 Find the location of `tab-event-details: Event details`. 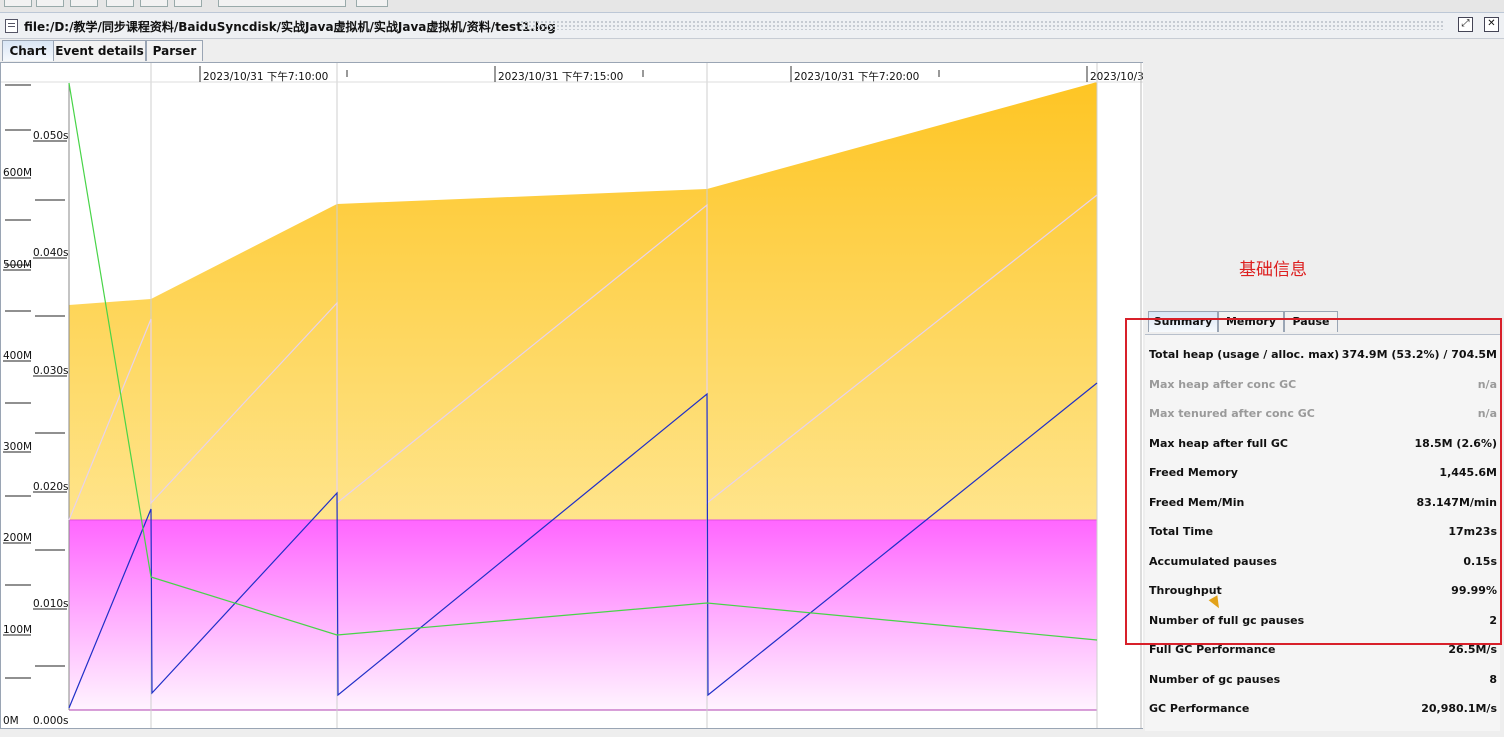

tab-event-details: Event details is located at coordinates (99, 50).